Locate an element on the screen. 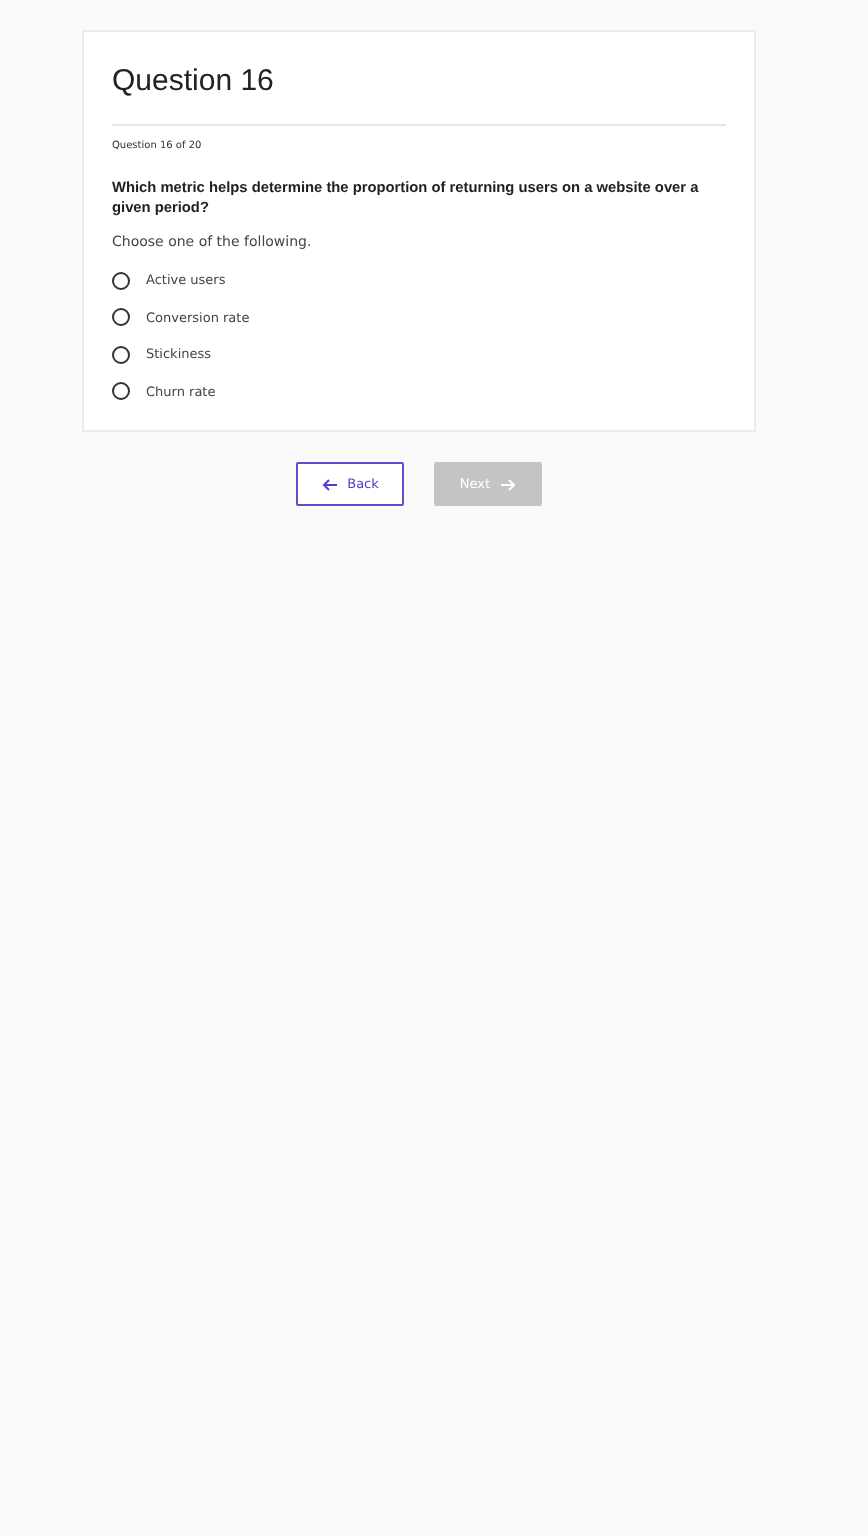  left-arrow-icon is located at coordinates (329, 484).